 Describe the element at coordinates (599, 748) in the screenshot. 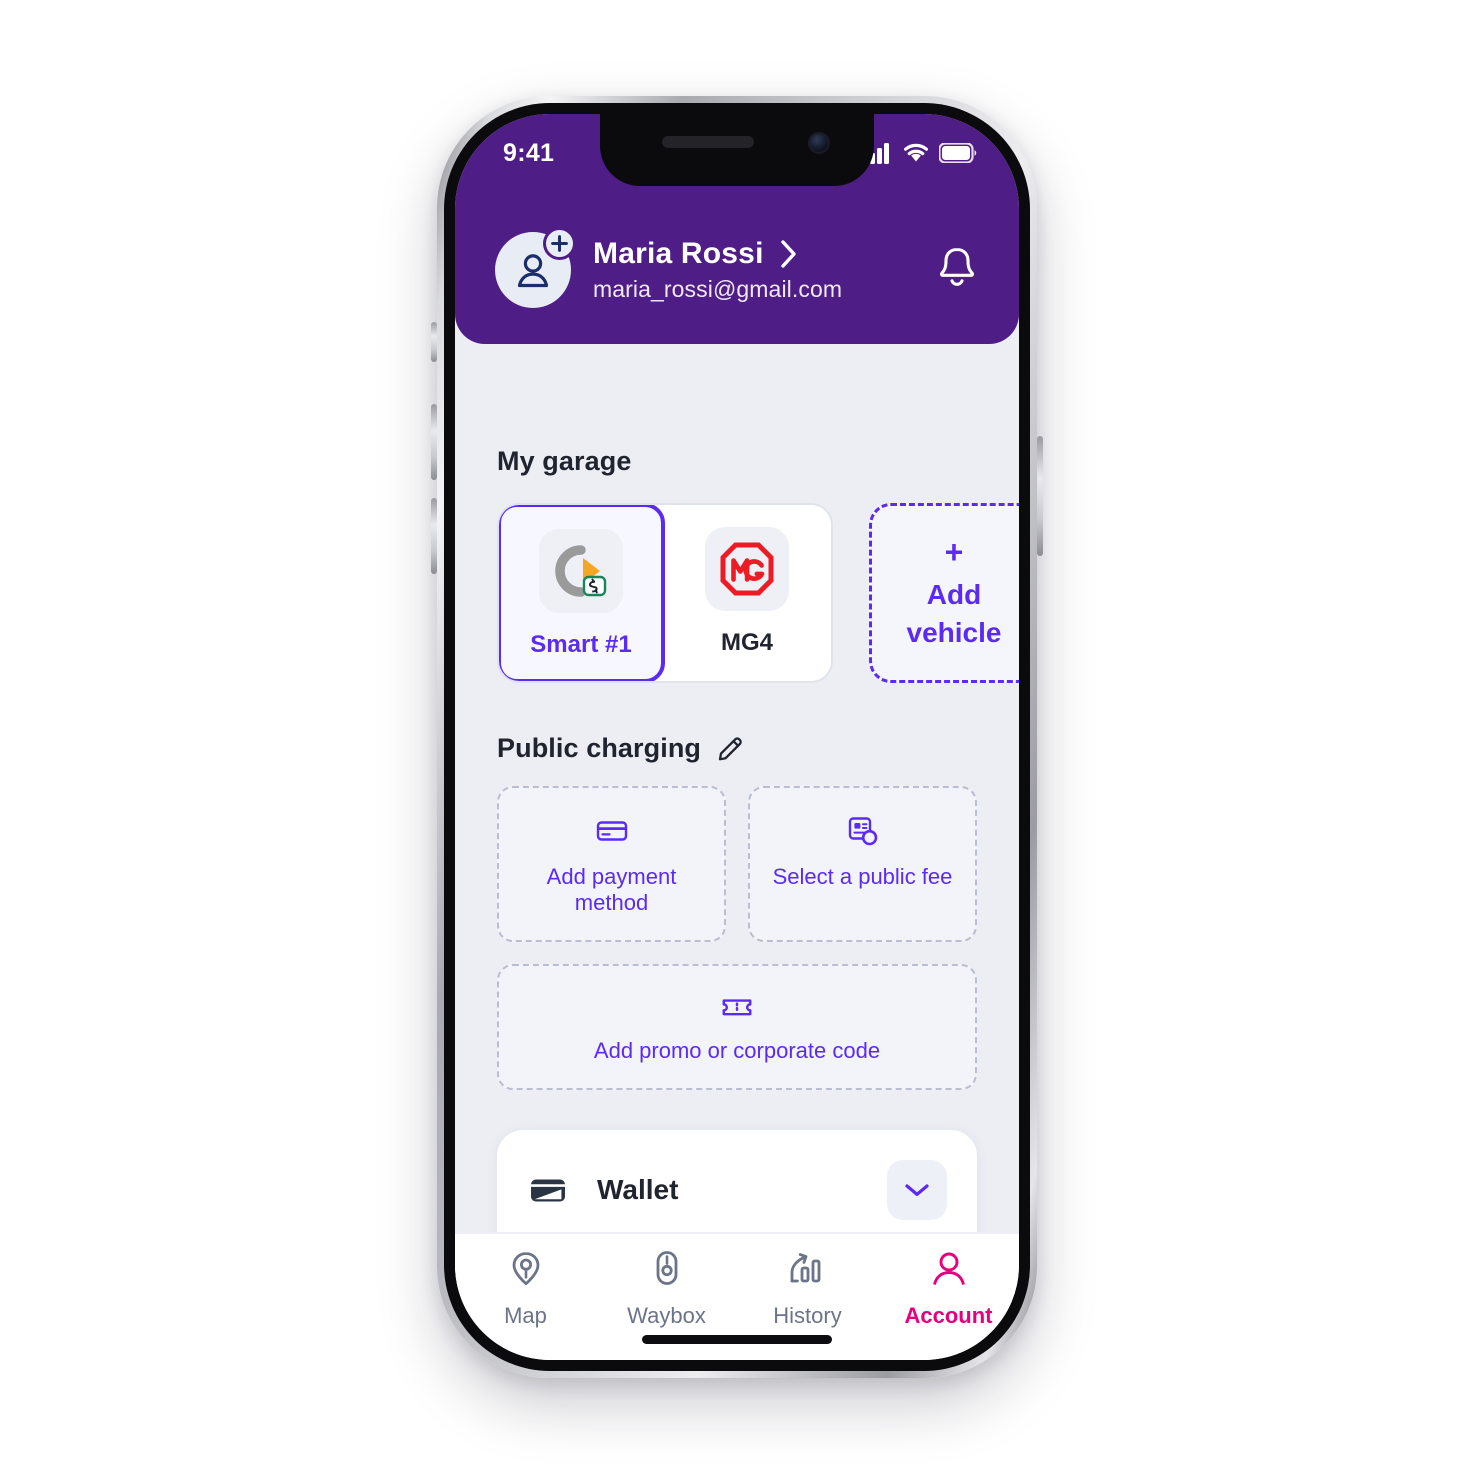

I see `public-charging-title: Public charging` at that location.